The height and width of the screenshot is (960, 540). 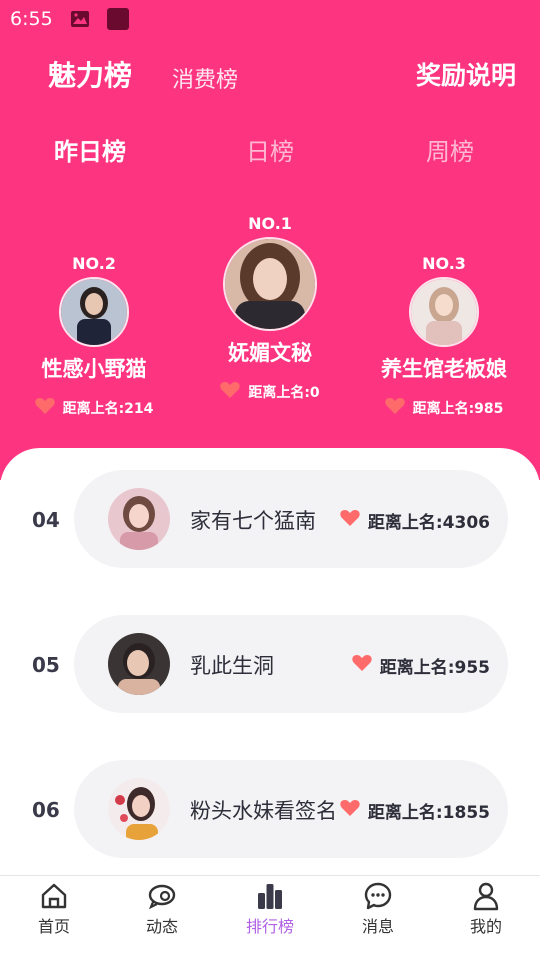 I want to click on podium-third: NO.3 养生馆老板娘 距离上名:985, so click(x=444, y=336).